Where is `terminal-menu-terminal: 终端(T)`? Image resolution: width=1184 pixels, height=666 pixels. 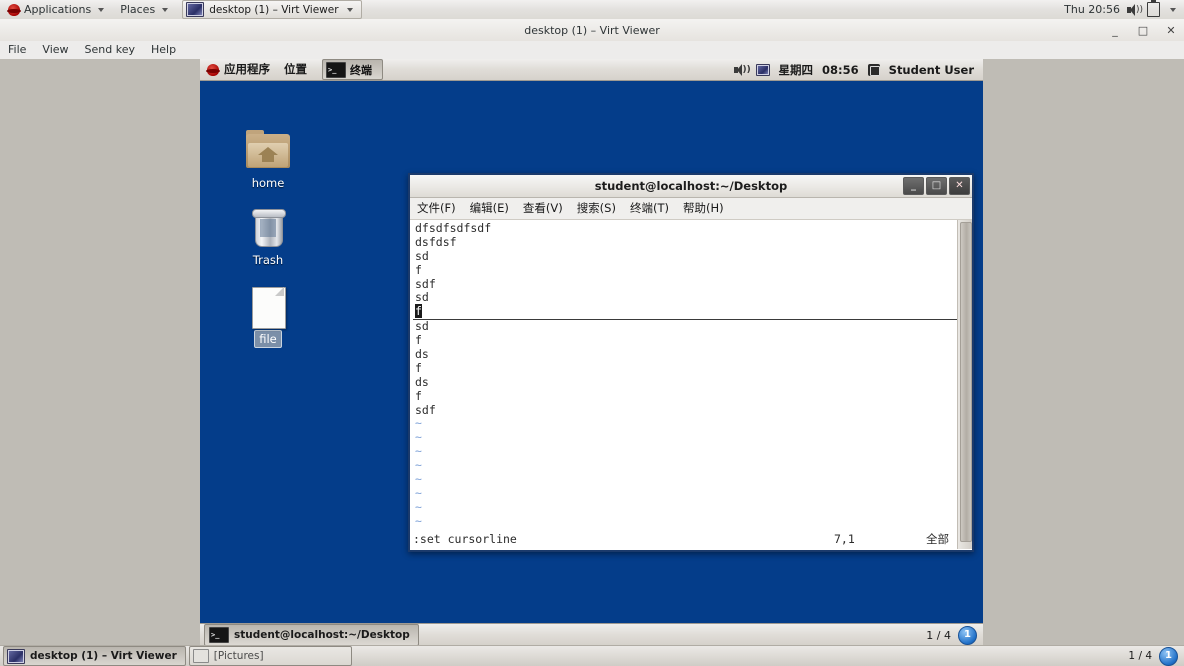 terminal-menu-terminal: 终端(T) is located at coordinates (649, 208).